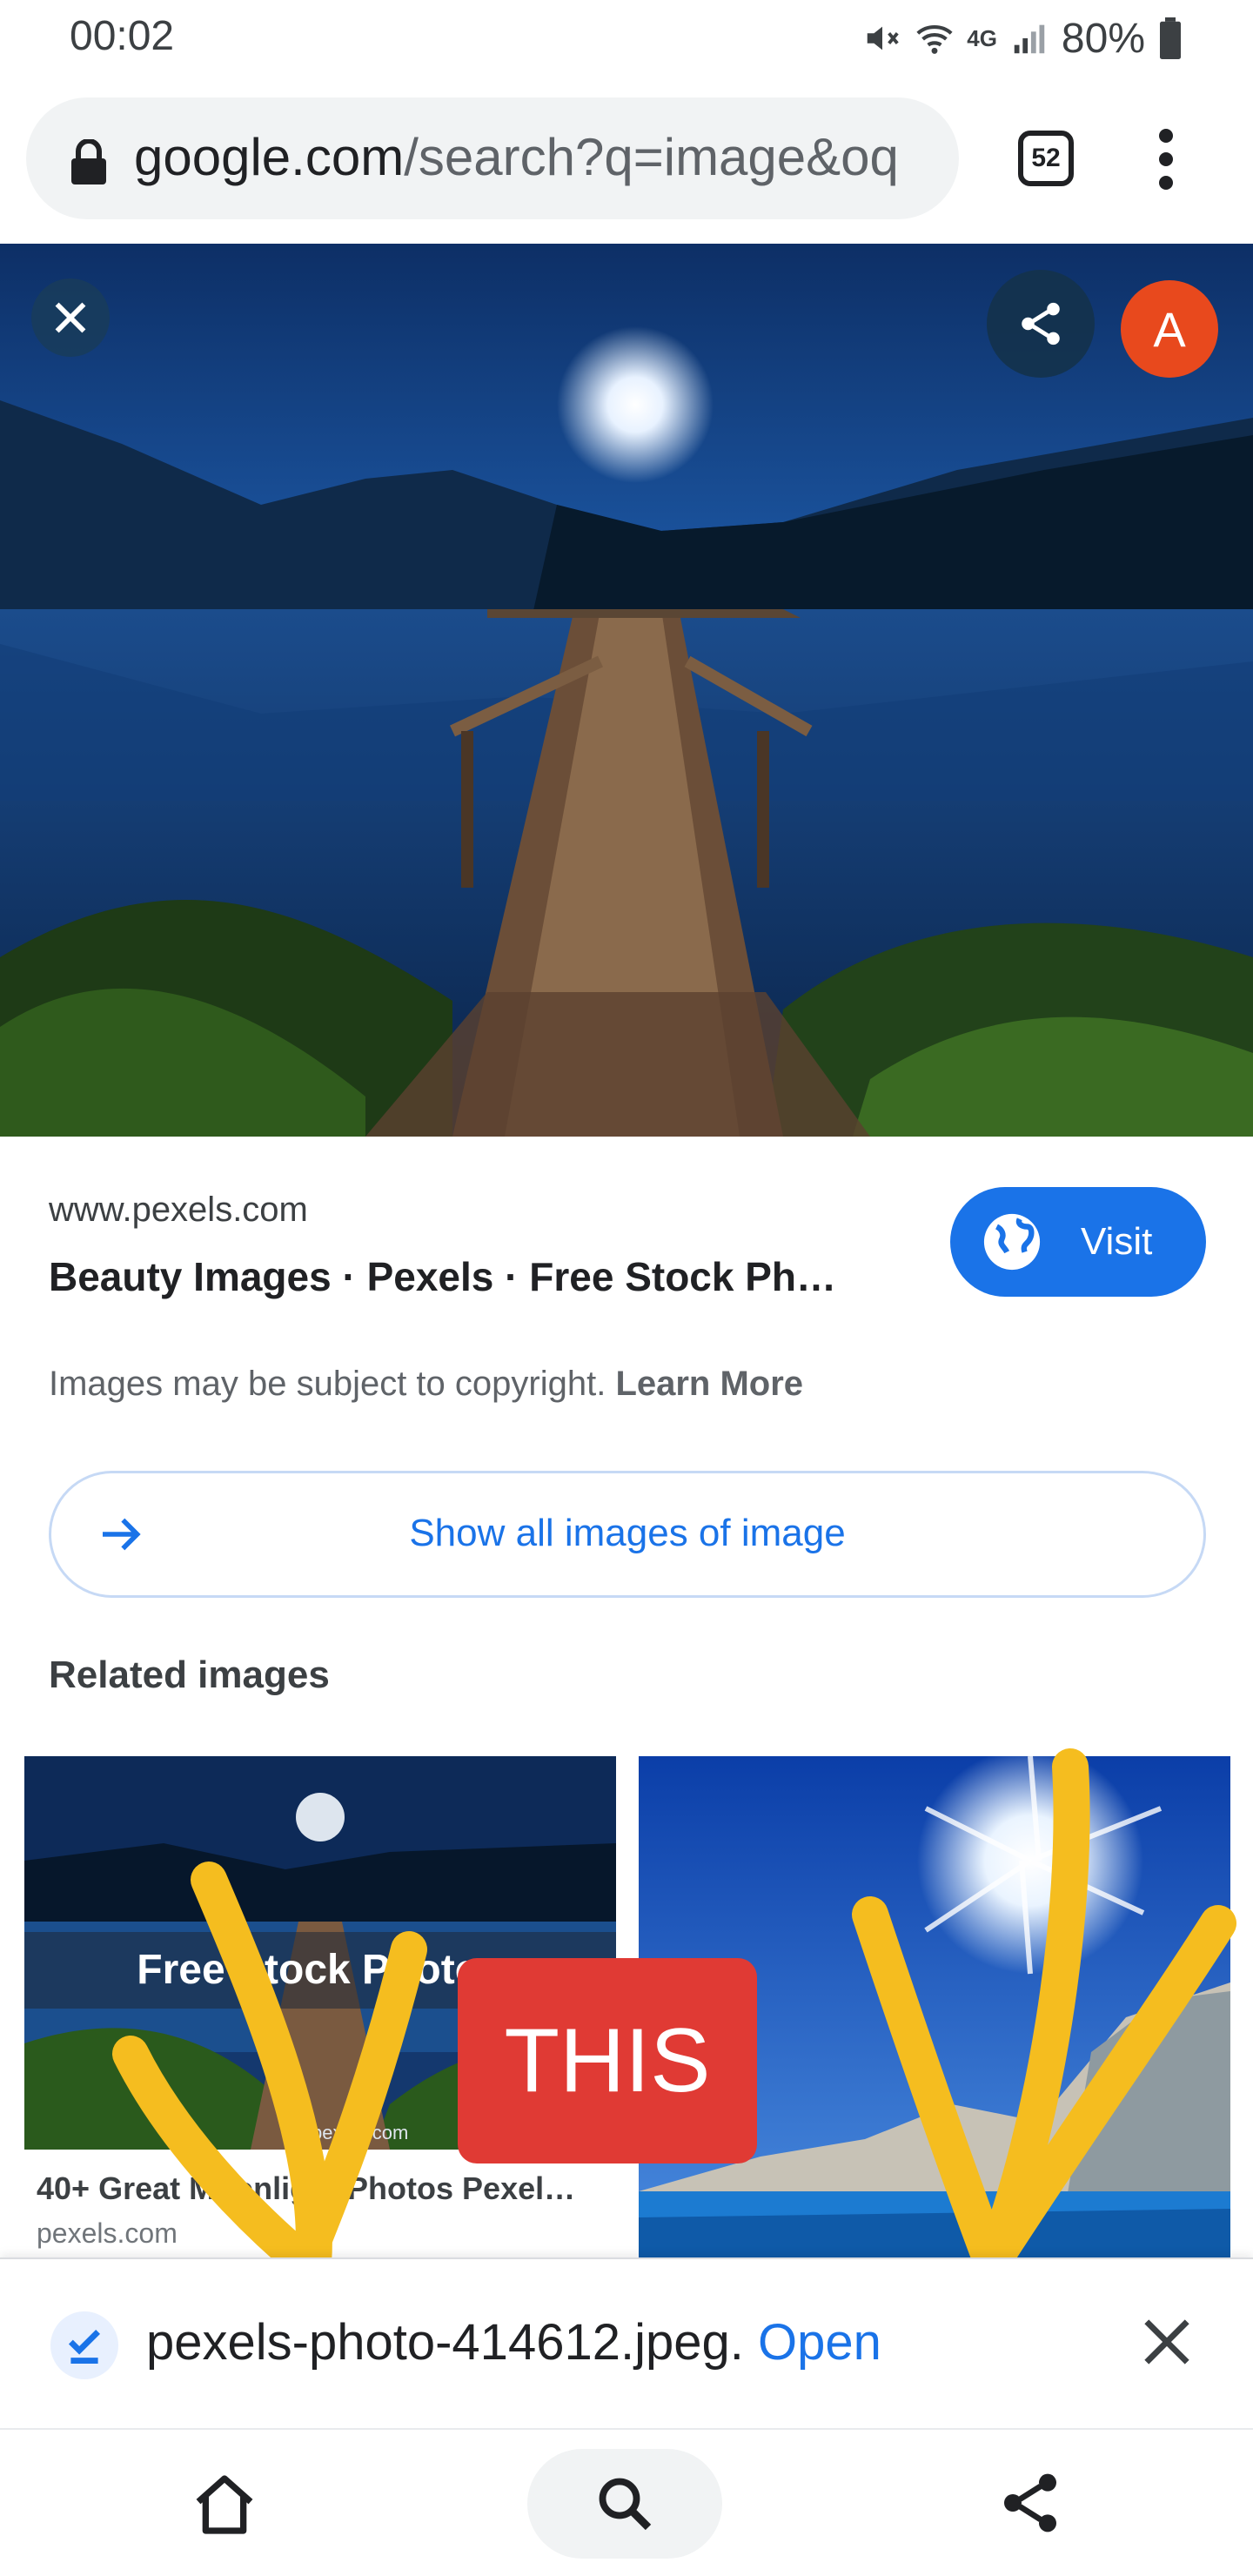 The image size is (1253, 2576). I want to click on lock-icon, so click(88, 162).